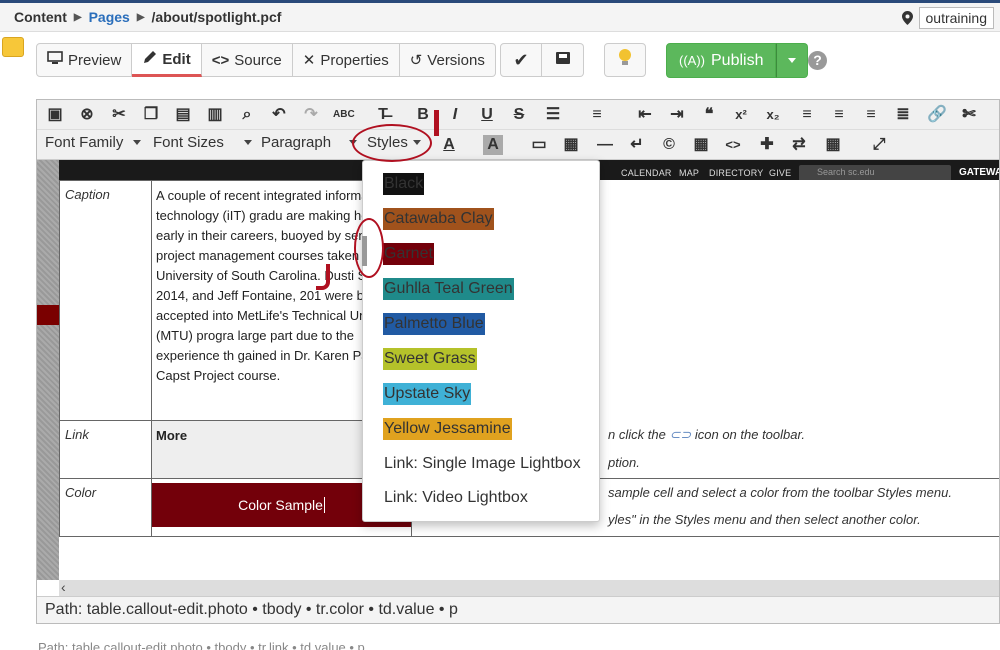 The width and height of the screenshot is (1000, 650). I want to click on underline-icon: U, so click(487, 115).